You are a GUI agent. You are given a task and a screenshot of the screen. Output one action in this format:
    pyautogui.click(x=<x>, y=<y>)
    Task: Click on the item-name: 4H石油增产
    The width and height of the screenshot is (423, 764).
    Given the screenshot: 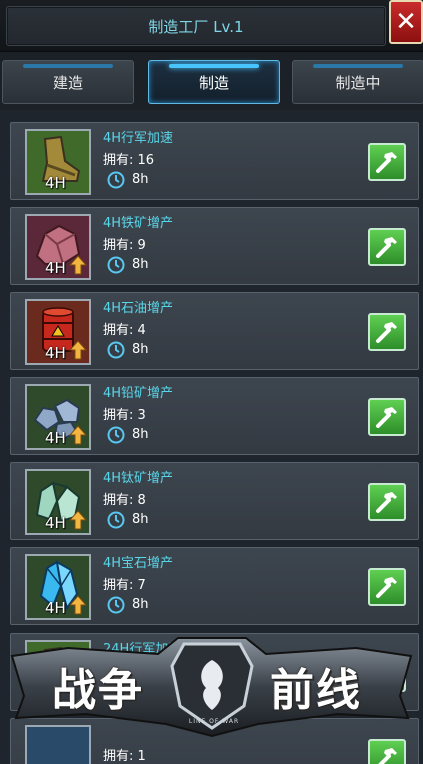 What is the action you would take?
    pyautogui.click(x=138, y=308)
    